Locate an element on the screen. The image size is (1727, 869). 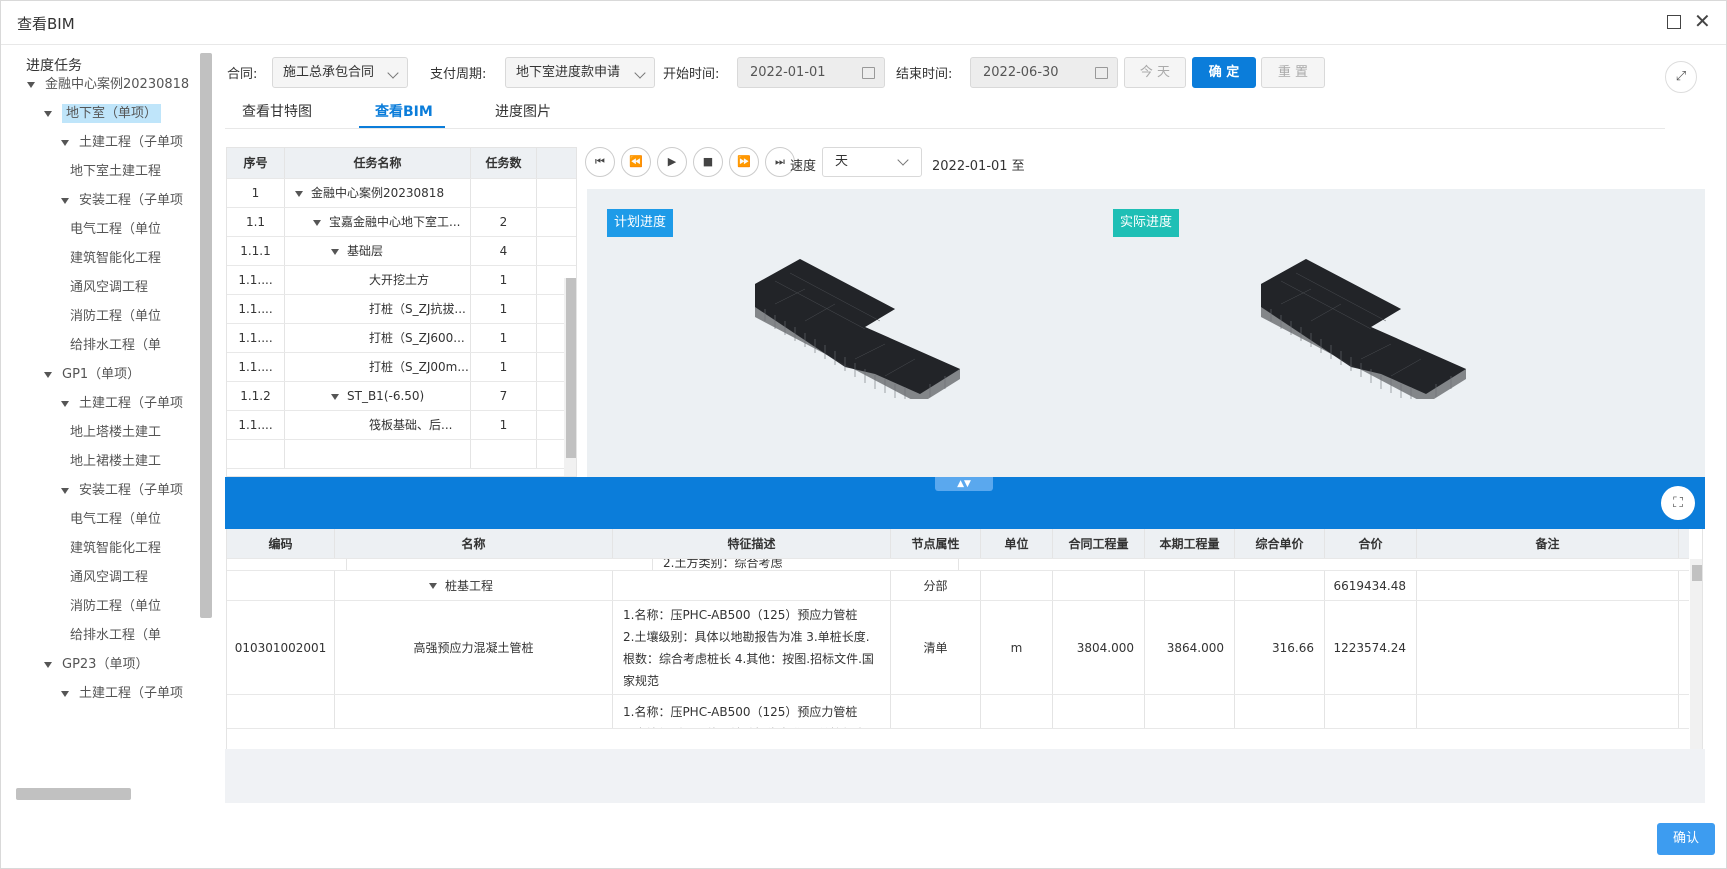
tree-horizontal-scrollbar is located at coordinates (73, 794).